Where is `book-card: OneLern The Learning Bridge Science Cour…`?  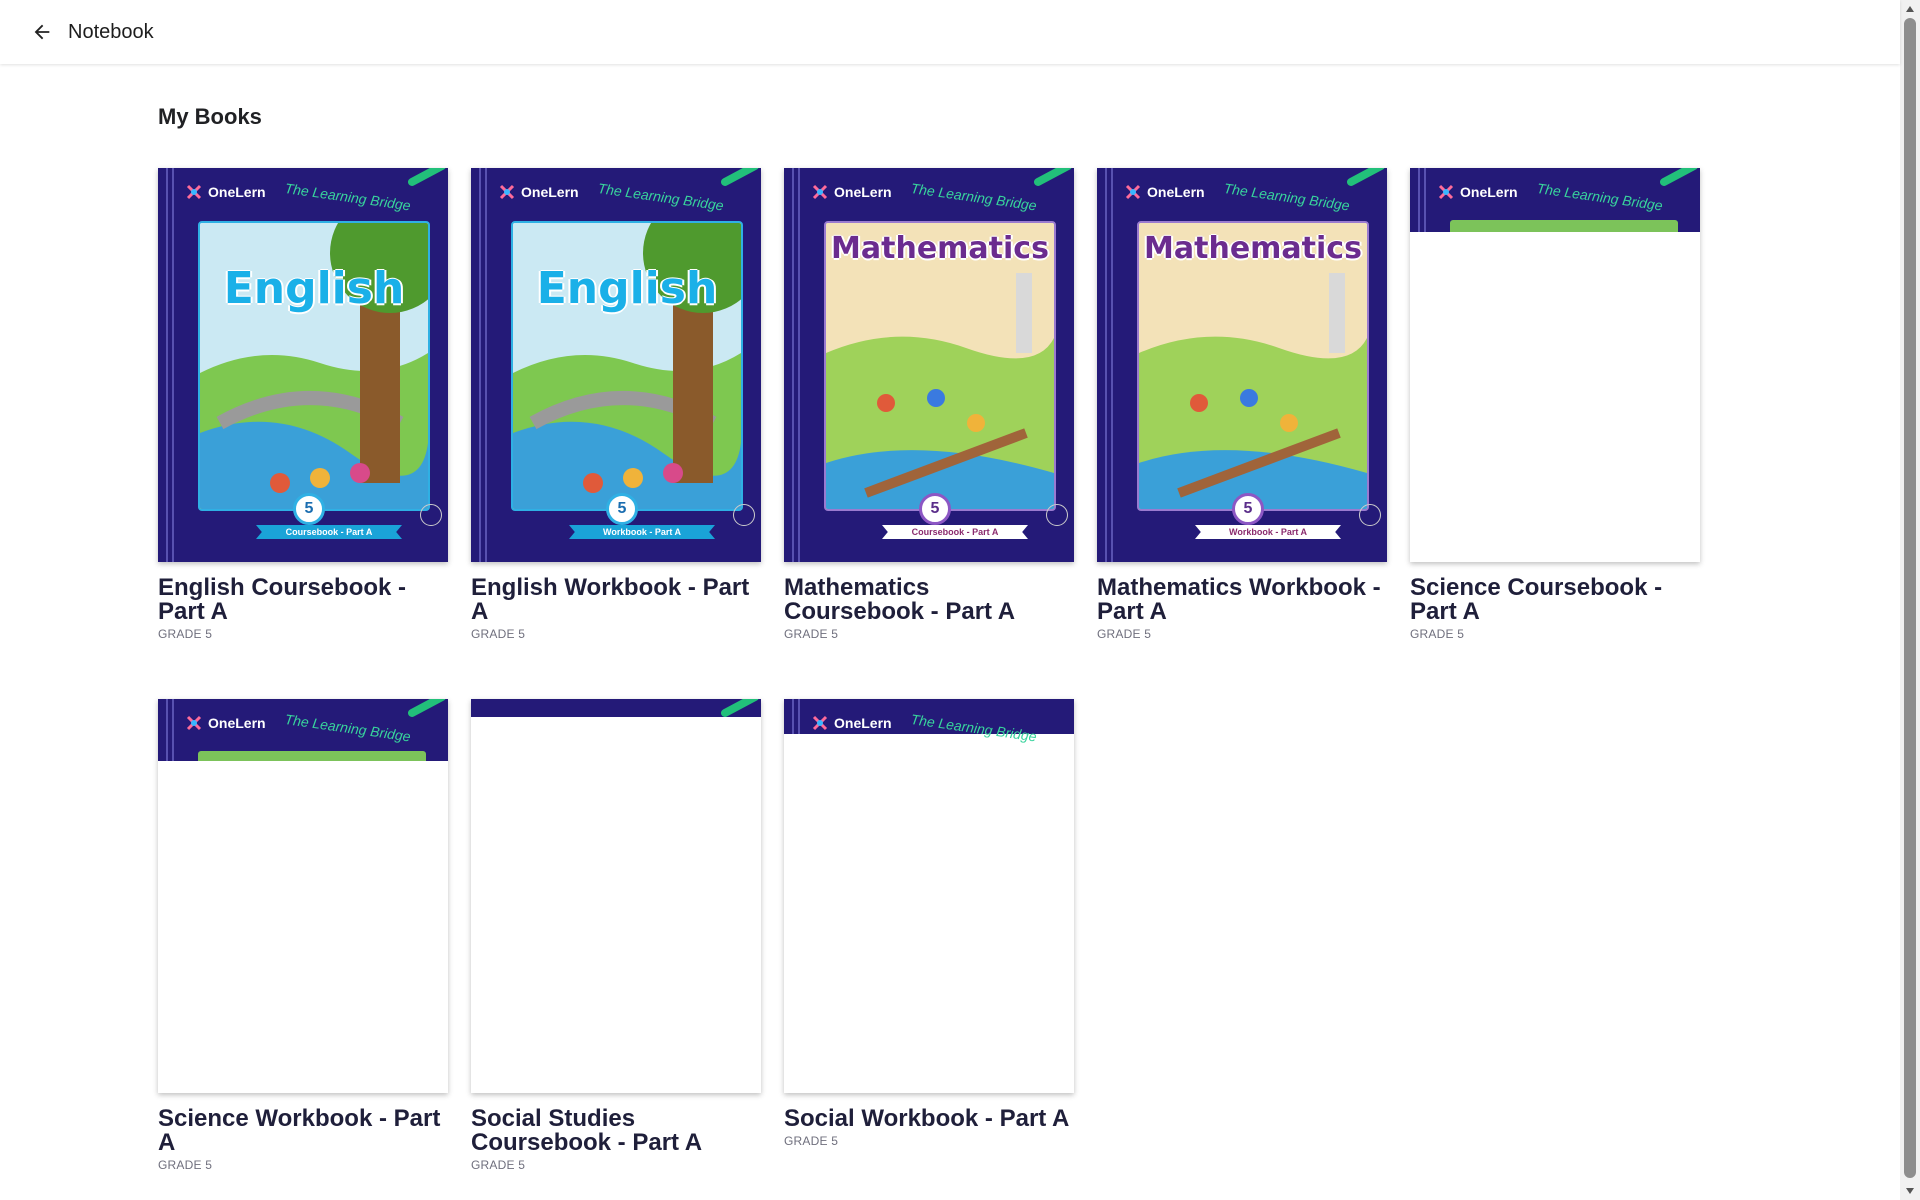 book-card: OneLern The Learning Bridge Science Cour… is located at coordinates (1555, 404).